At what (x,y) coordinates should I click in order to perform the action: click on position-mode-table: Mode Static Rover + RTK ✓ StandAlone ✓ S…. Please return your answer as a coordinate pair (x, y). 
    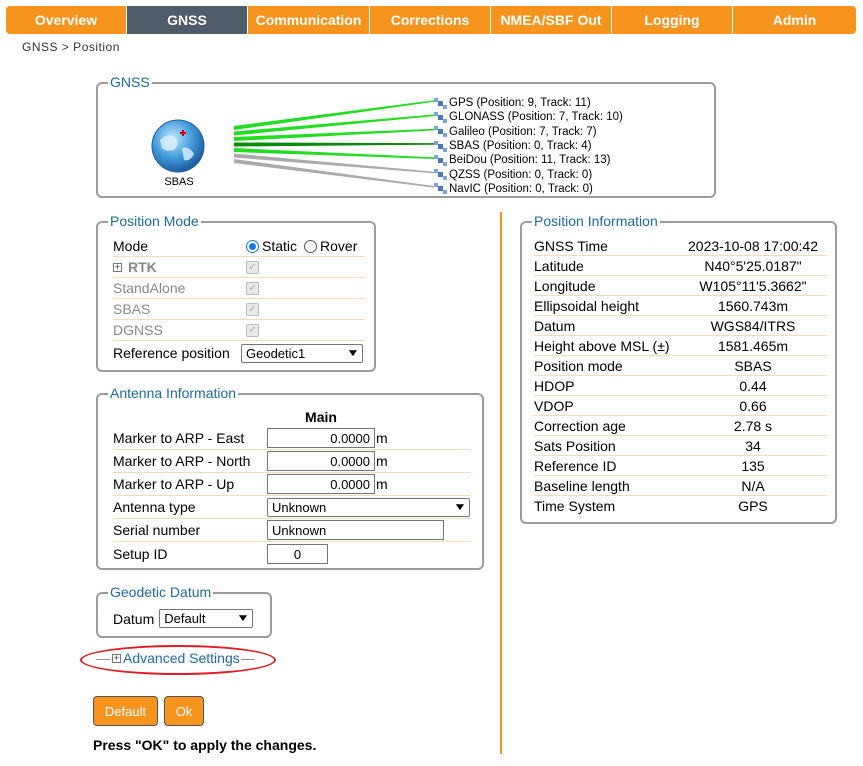
    Looking at the image, I should click on (239, 300).